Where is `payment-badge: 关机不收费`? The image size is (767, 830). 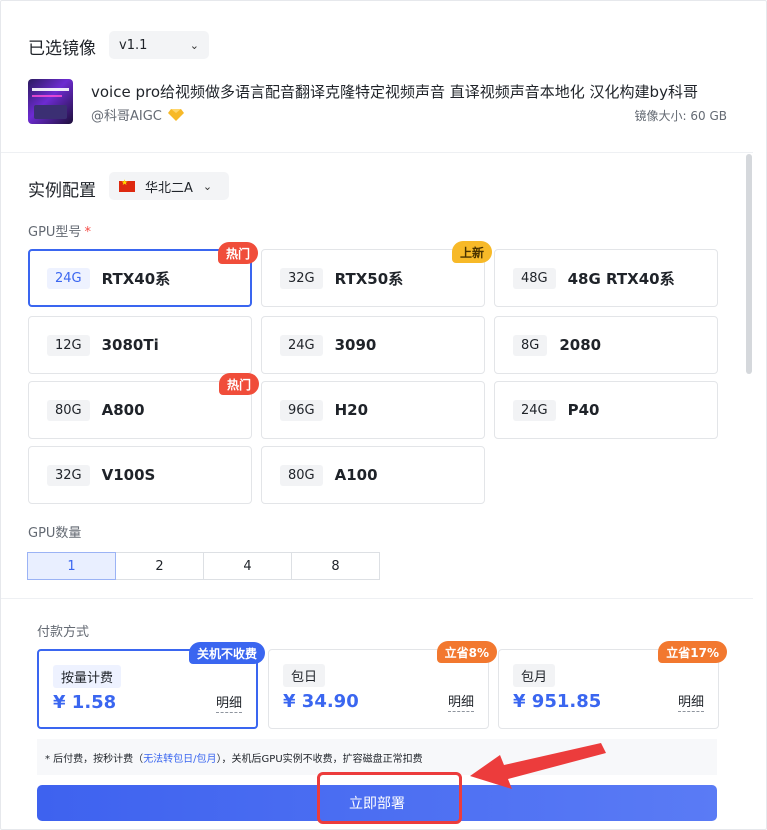 payment-badge: 关机不收费 is located at coordinates (226, 653).